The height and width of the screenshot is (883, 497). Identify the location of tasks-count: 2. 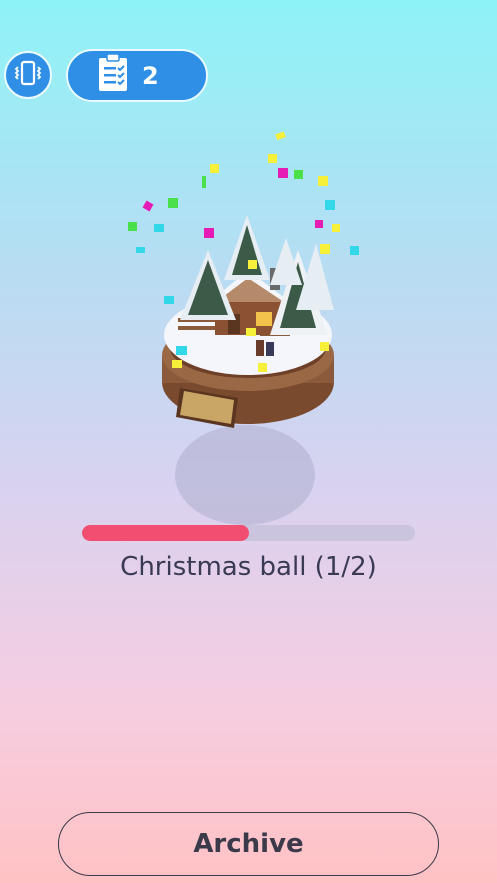
(150, 75).